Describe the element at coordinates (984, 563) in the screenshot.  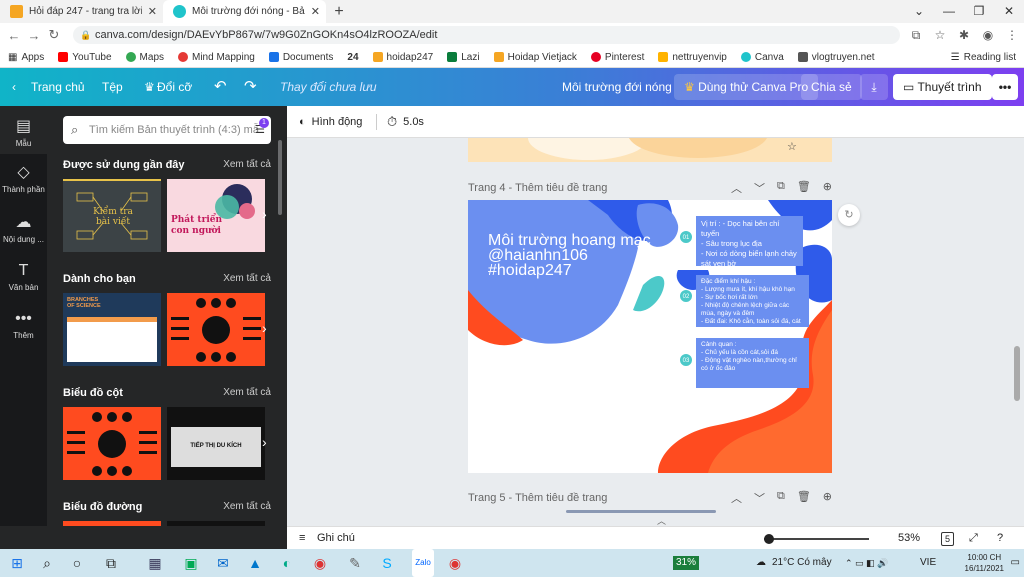
I see `clock: 10:00 CH 16/11/2021` at that location.